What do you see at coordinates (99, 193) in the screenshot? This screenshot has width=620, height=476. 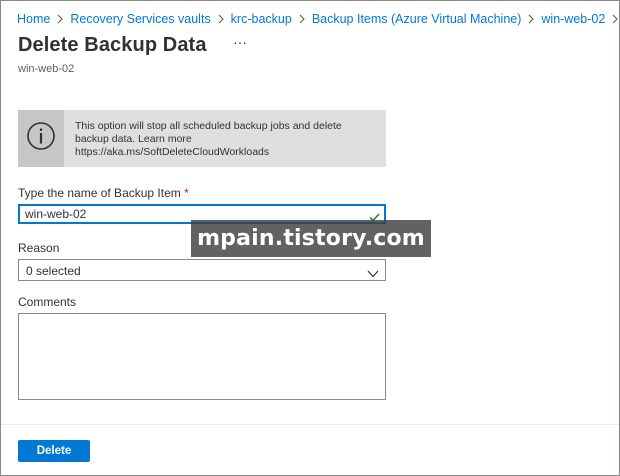 I see `backup-item-label-text: Type the name of Backup Item` at bounding box center [99, 193].